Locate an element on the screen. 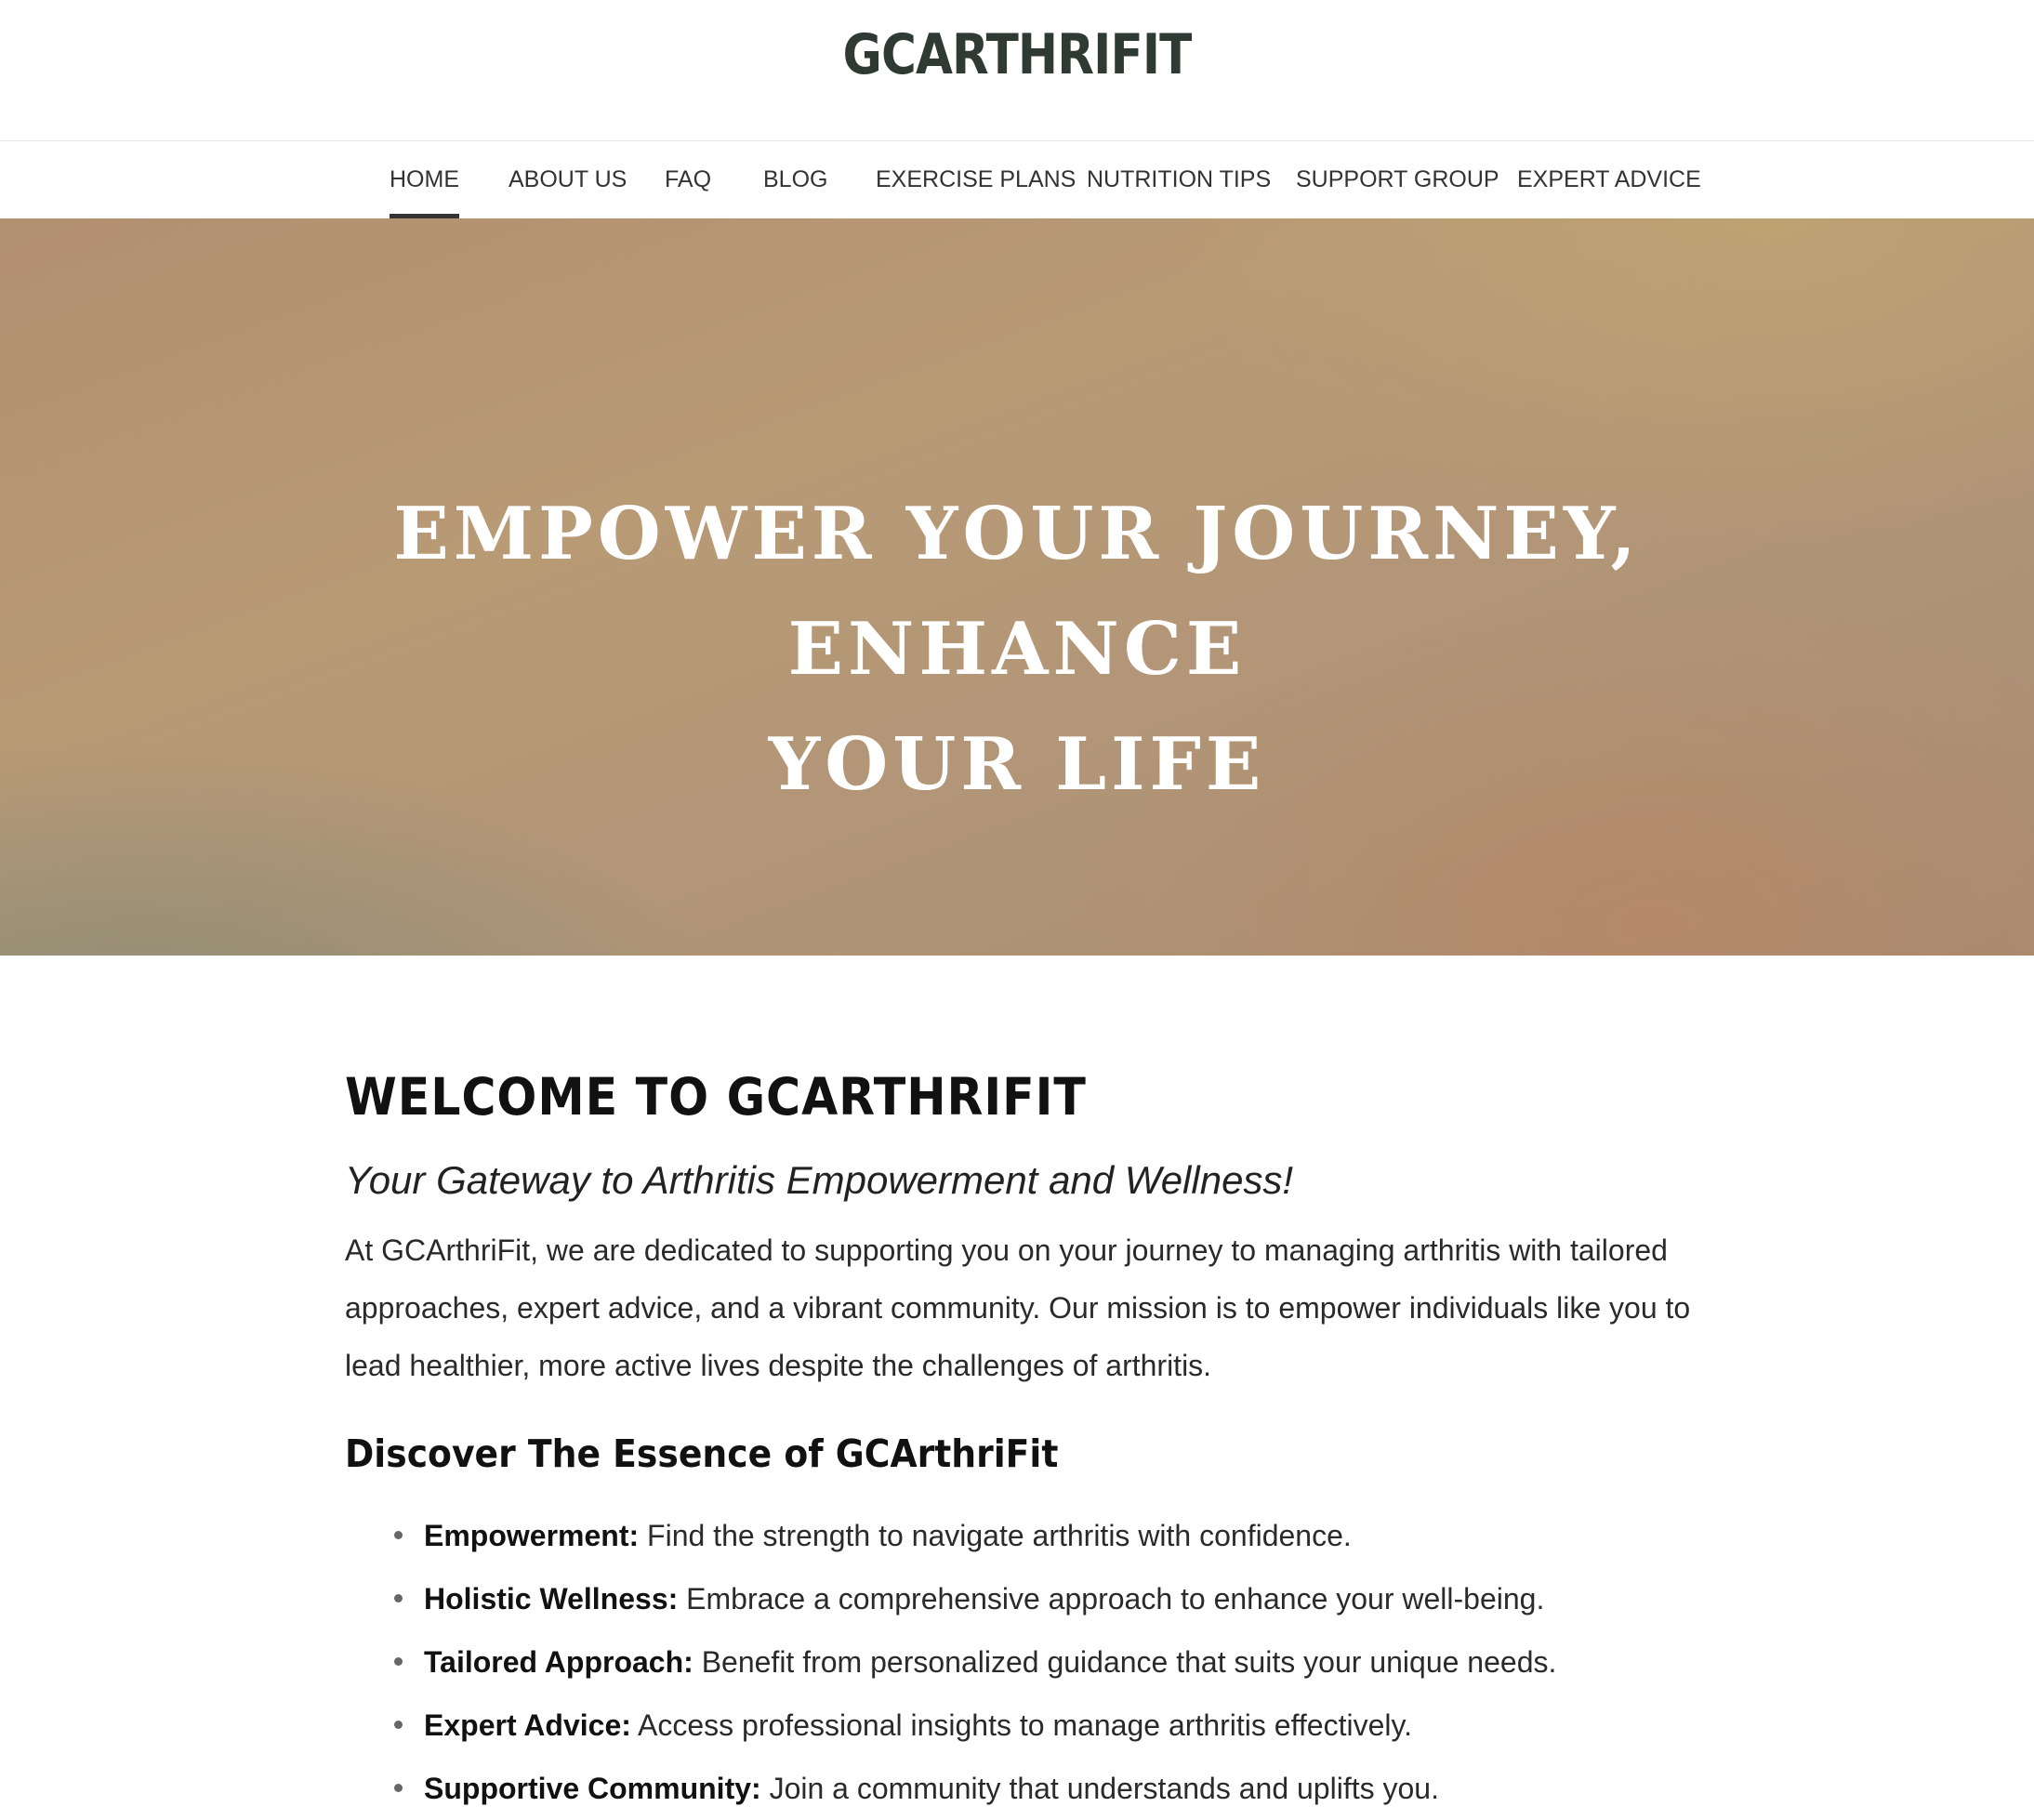  feature-label: Tailored Approach: is located at coordinates (559, 1662).